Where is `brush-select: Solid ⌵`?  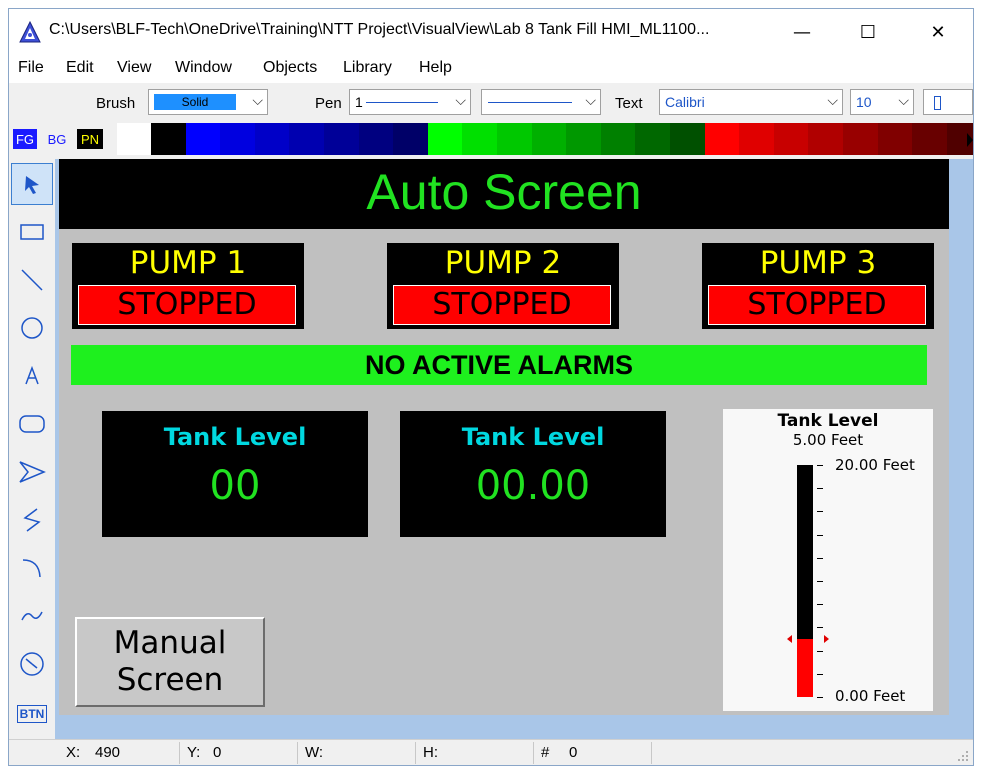 brush-select: Solid ⌵ is located at coordinates (208, 102).